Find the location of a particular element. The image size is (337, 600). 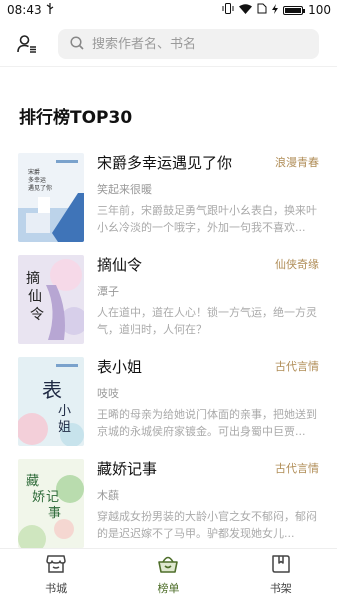

cover-4-text-3: 记 is located at coordinates (52, 497).